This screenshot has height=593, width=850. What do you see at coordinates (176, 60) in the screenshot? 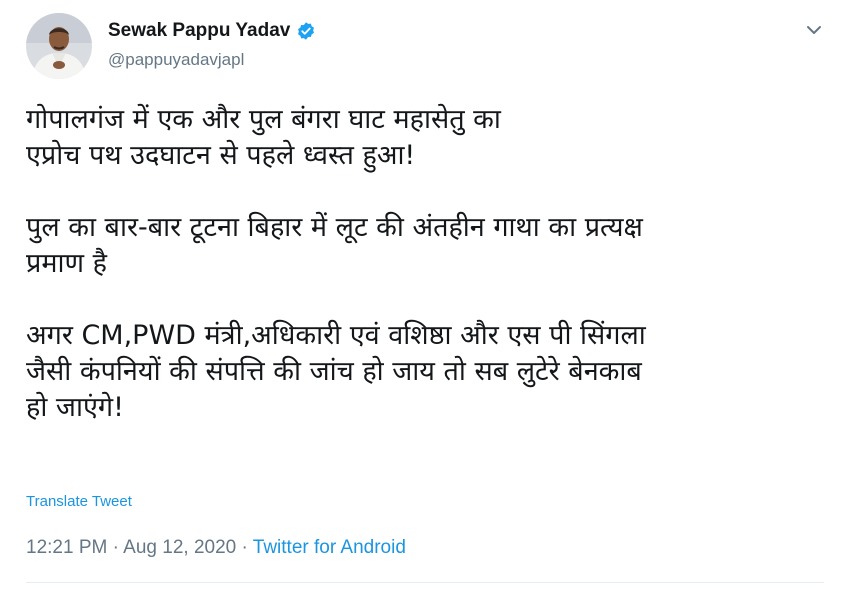
I see `user-handle: @pappuyadavjapl` at bounding box center [176, 60].